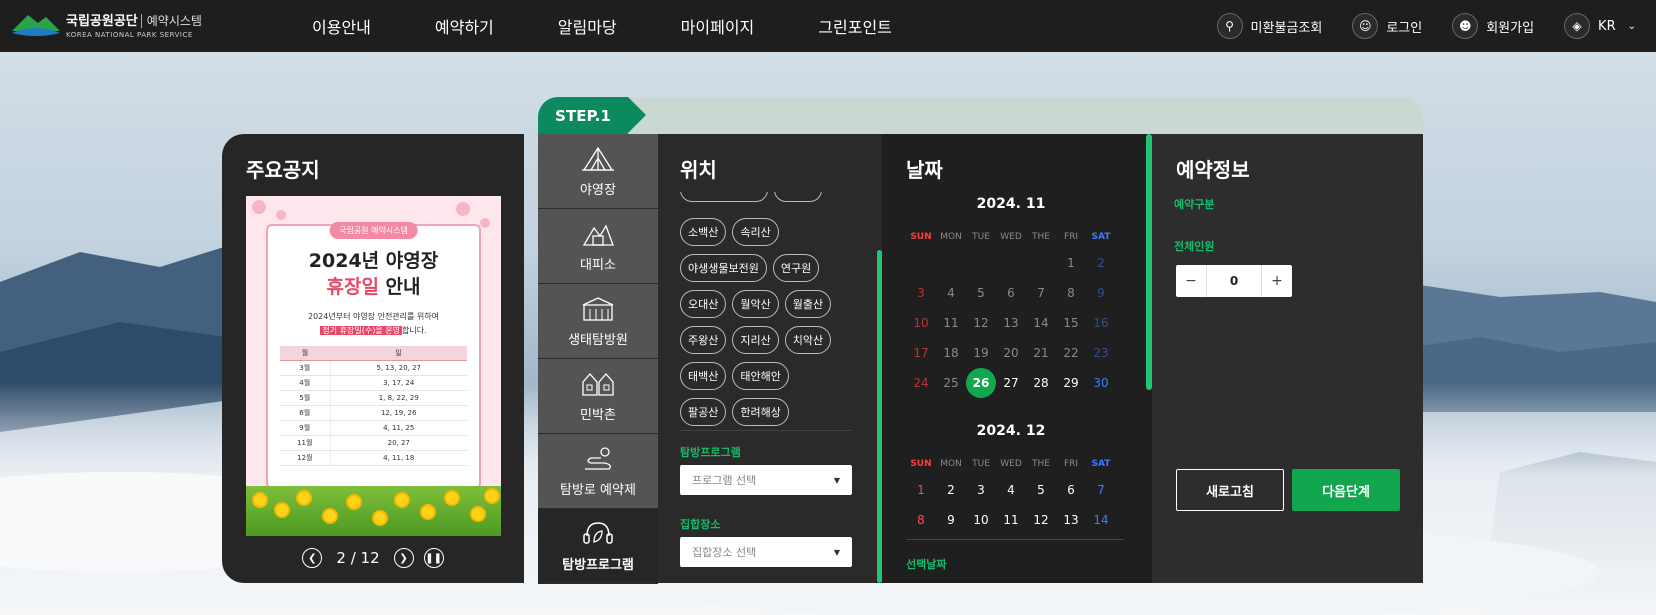 The image size is (1656, 615). Describe the element at coordinates (587, 26) in the screenshot. I see `nav-notice: 알림마당` at that location.